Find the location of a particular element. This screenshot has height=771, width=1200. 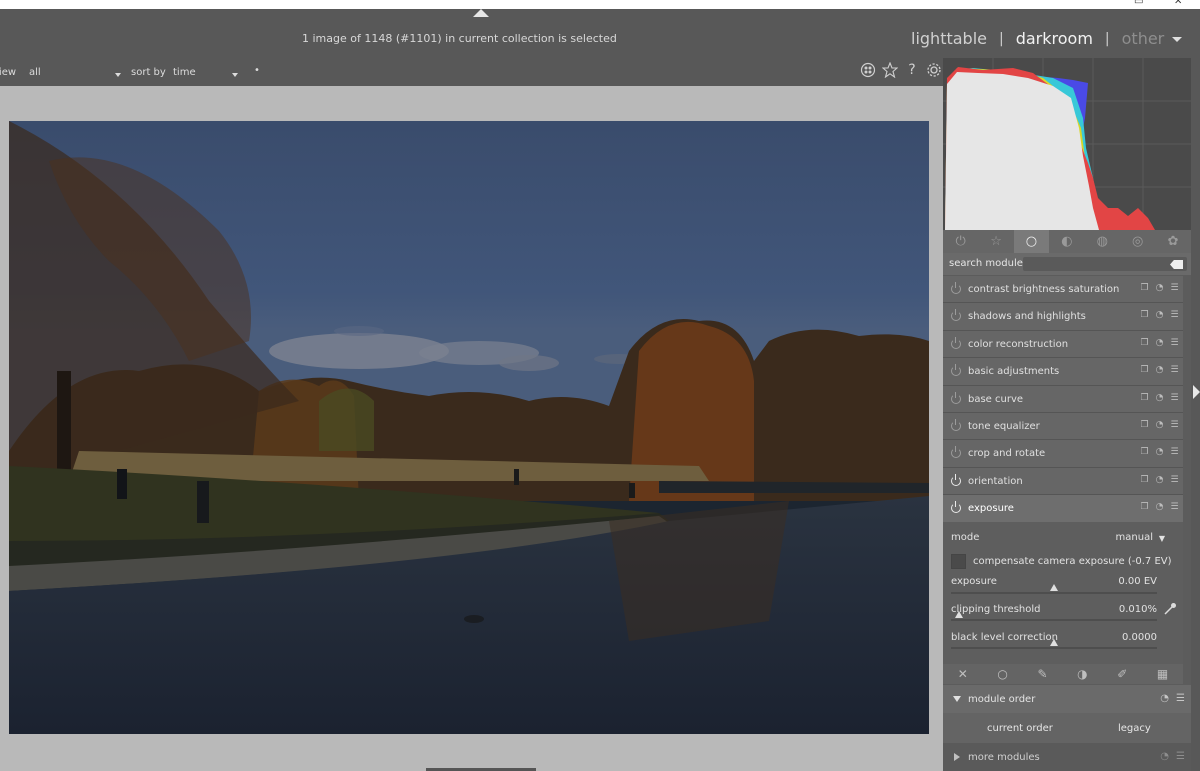

clipping-slider-handle is located at coordinates (959, 614).